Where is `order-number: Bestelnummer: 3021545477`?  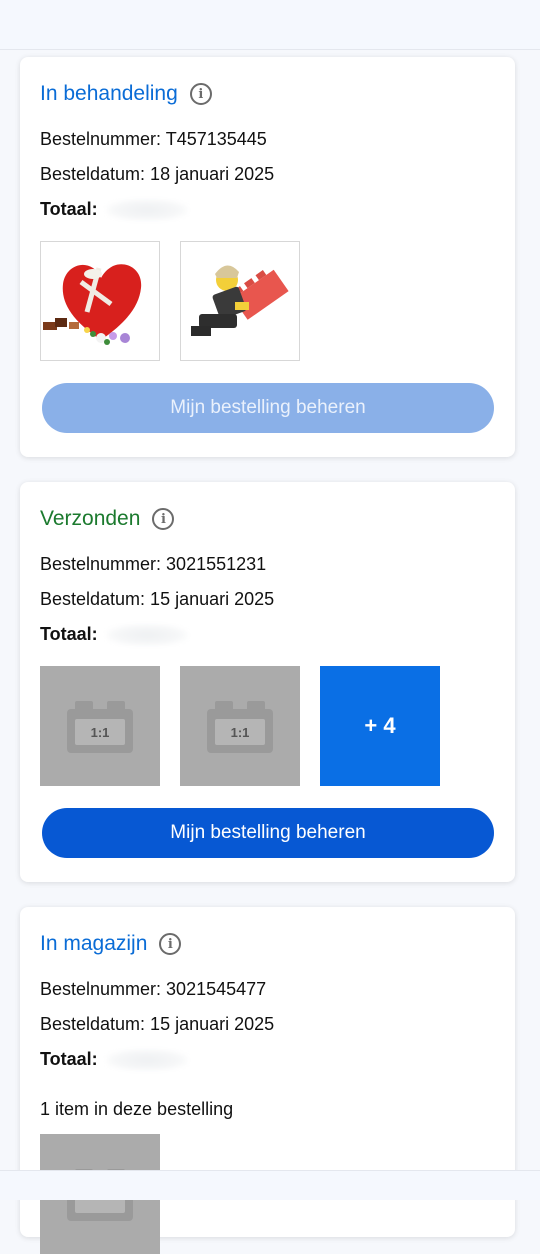
order-number: Bestelnummer: 3021545477 is located at coordinates (153, 989).